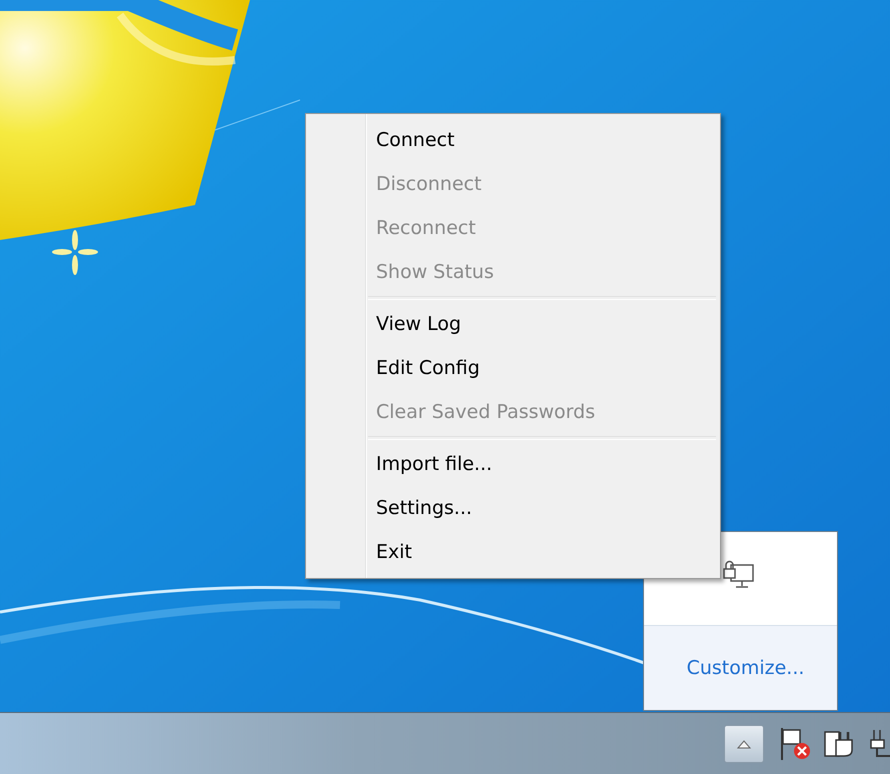 Image resolution: width=890 pixels, height=774 pixels. Describe the element at coordinates (513, 368) in the screenshot. I see `menu-item: Edit Config` at that location.